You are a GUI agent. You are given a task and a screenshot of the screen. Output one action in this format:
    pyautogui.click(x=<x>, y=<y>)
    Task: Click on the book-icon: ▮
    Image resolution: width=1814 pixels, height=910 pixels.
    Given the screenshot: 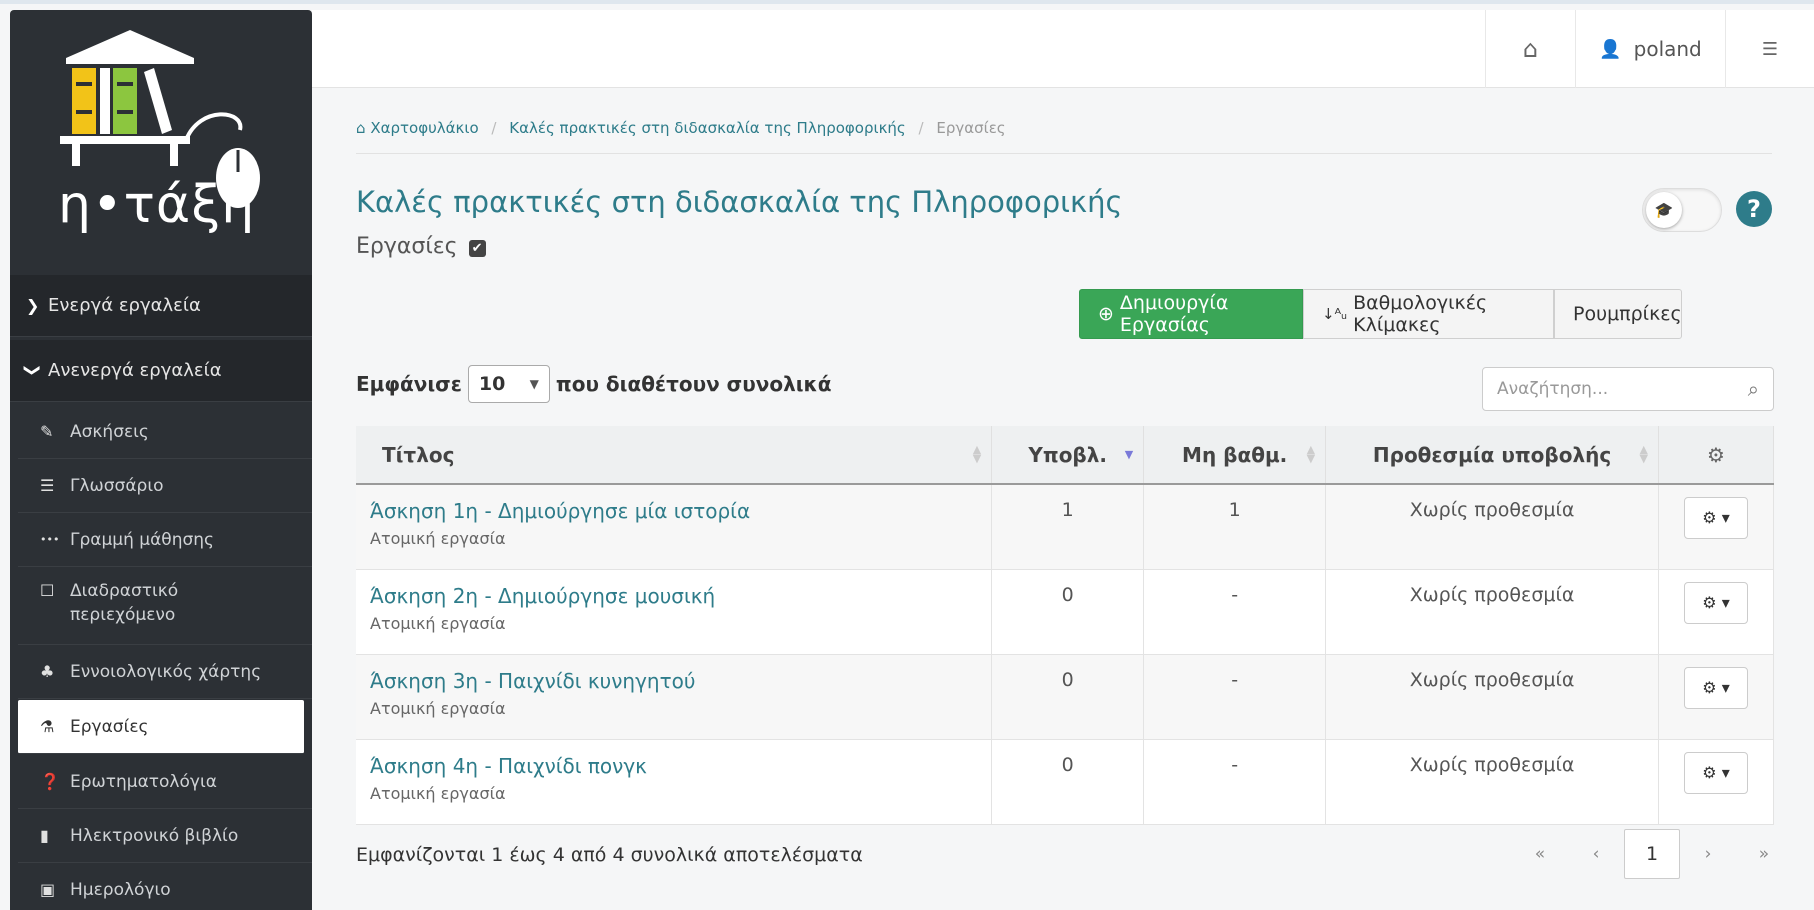 What is the action you would take?
    pyautogui.click(x=44, y=835)
    